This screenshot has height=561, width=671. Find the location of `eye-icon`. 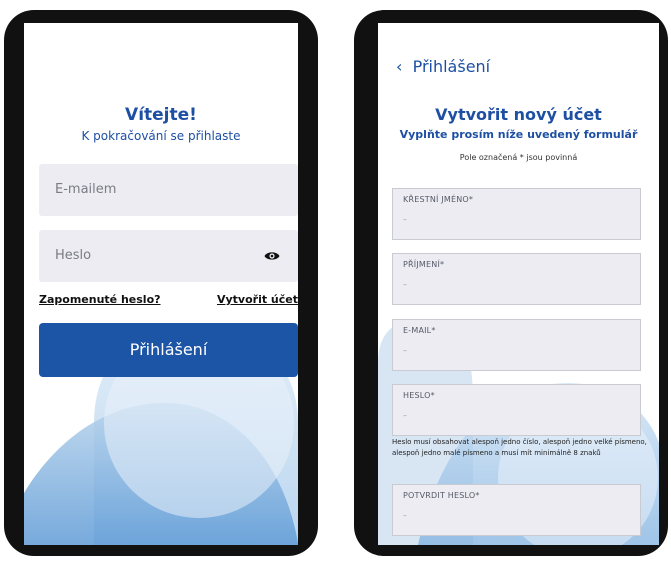

eye-icon is located at coordinates (272, 256).